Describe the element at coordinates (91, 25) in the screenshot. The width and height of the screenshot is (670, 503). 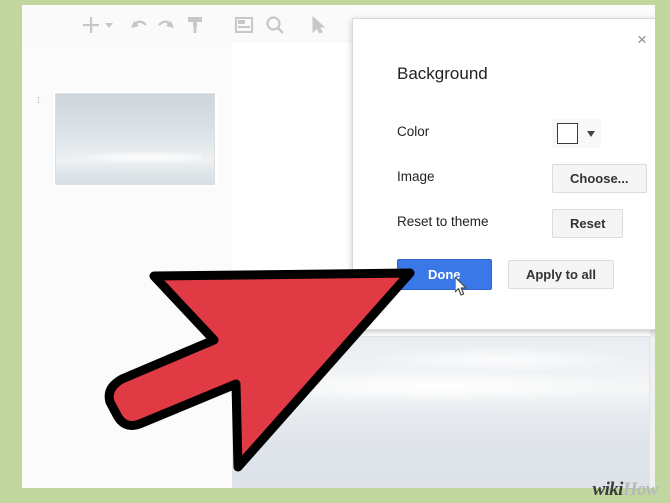
I see `new-slide-icon` at that location.